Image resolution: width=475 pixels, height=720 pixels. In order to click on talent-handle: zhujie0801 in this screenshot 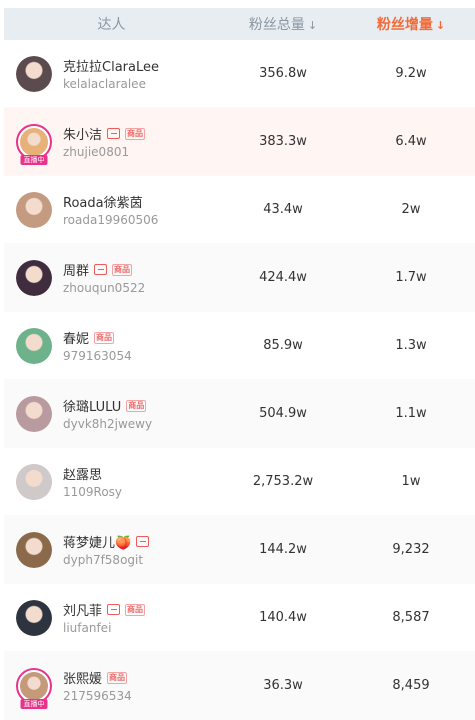, I will do `click(96, 152)`.